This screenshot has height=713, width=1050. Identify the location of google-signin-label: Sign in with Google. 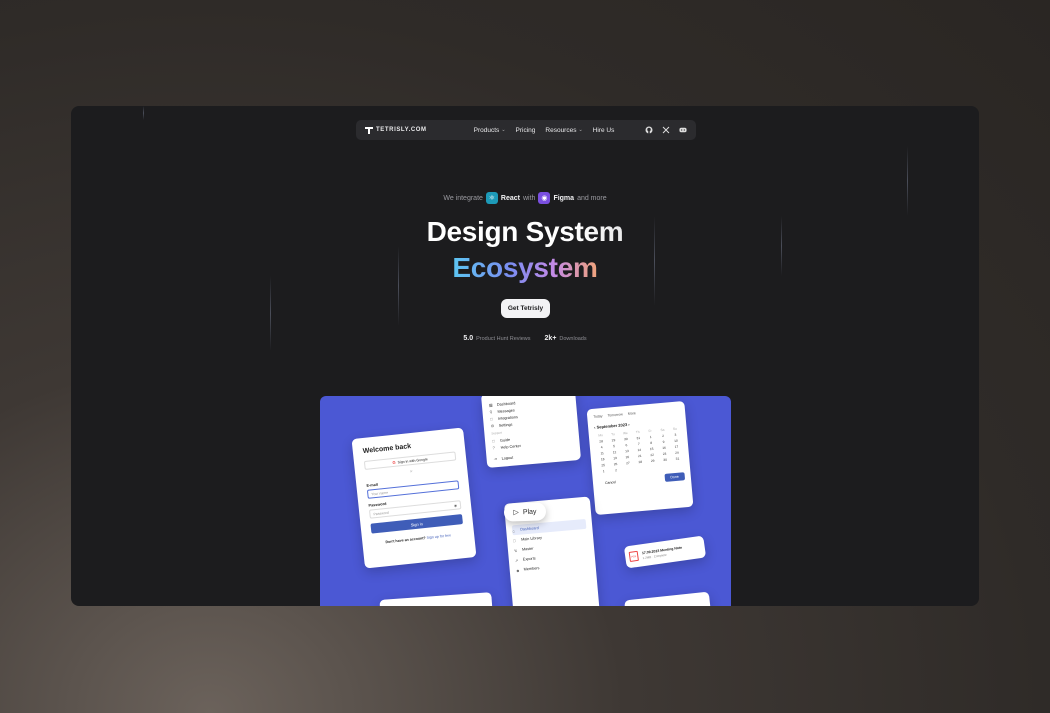
(412, 460).